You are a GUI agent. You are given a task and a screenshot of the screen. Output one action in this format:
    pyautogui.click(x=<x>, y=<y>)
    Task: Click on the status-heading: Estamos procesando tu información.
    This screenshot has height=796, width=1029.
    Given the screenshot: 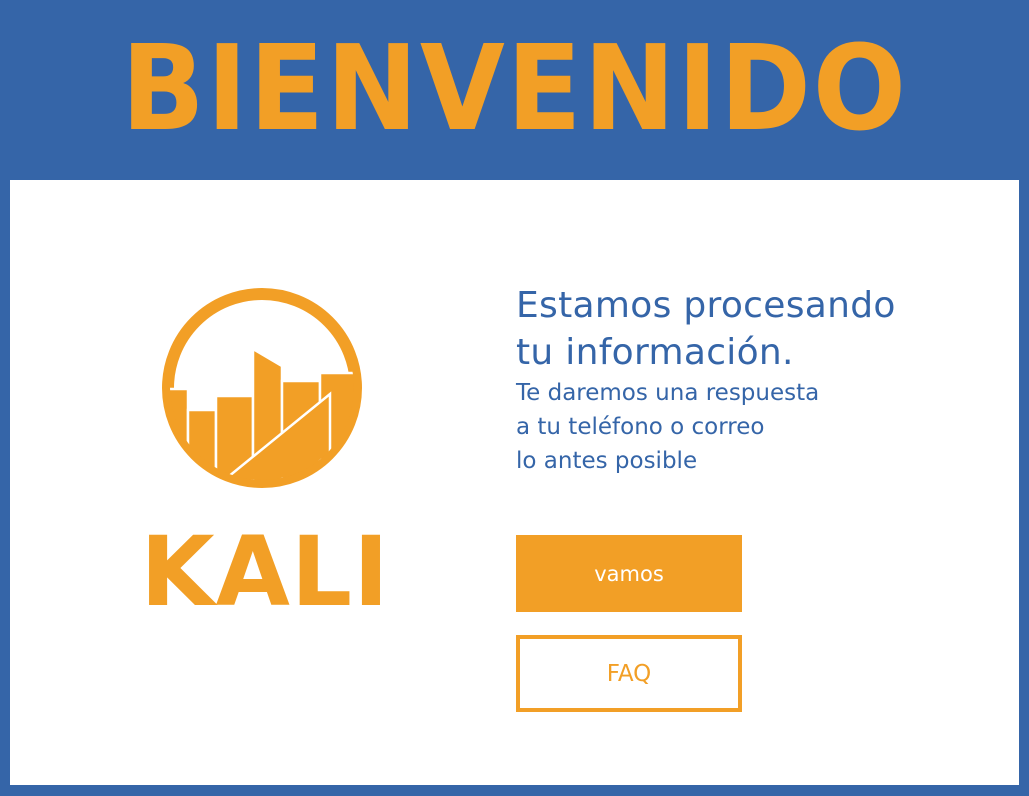 What is the action you would take?
    pyautogui.click(x=756, y=329)
    